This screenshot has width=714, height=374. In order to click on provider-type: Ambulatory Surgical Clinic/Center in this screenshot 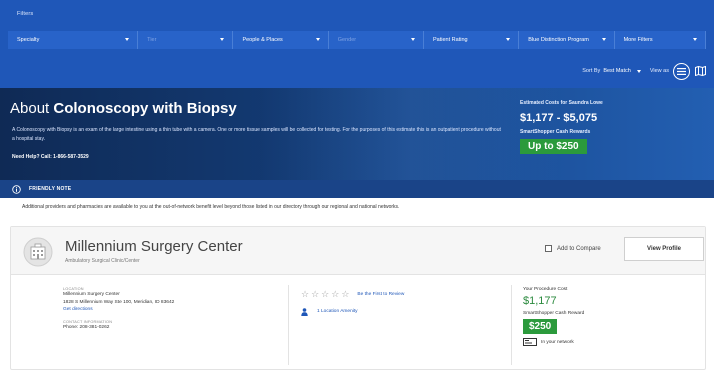, I will do `click(102, 261)`.